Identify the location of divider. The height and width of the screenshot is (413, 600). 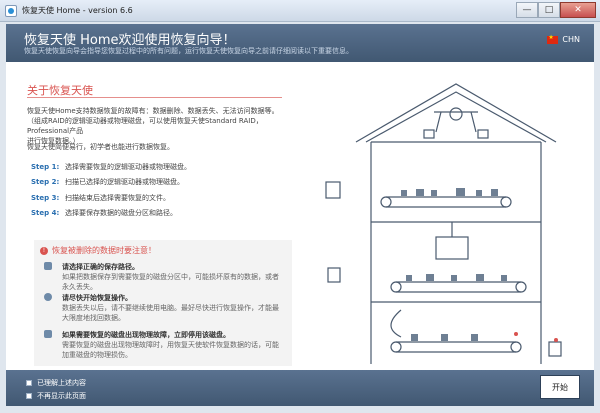
(154, 97).